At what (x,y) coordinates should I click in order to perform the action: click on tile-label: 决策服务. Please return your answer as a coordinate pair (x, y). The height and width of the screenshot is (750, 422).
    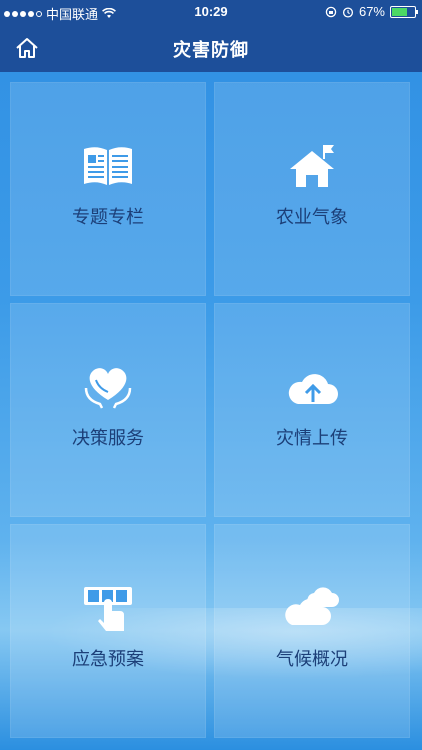
    Looking at the image, I should click on (108, 438).